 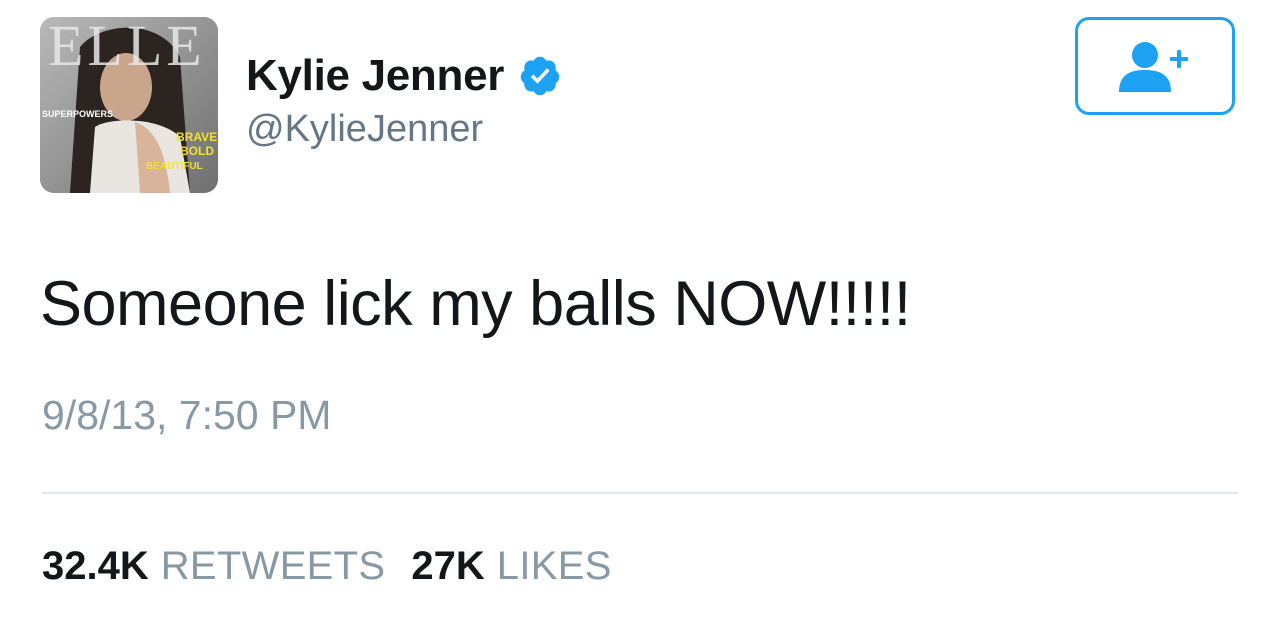 What do you see at coordinates (640, 493) in the screenshot?
I see `divider` at bounding box center [640, 493].